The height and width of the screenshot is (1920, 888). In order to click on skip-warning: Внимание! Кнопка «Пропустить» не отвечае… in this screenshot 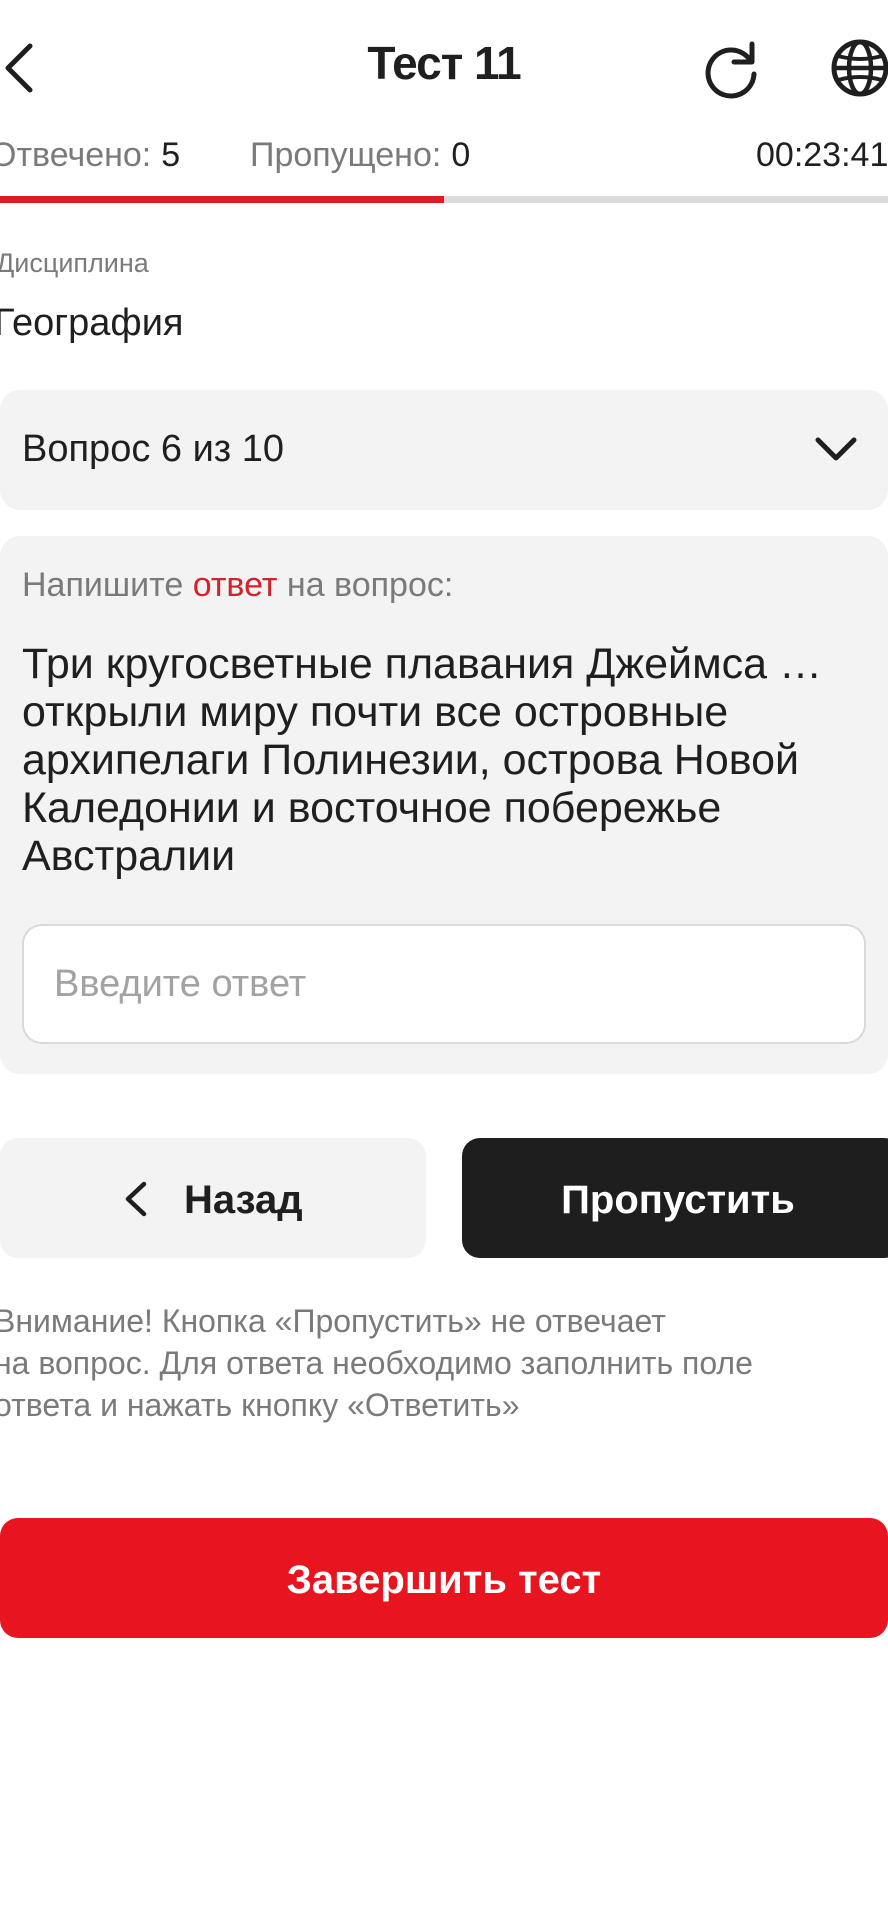, I will do `click(442, 1363)`.